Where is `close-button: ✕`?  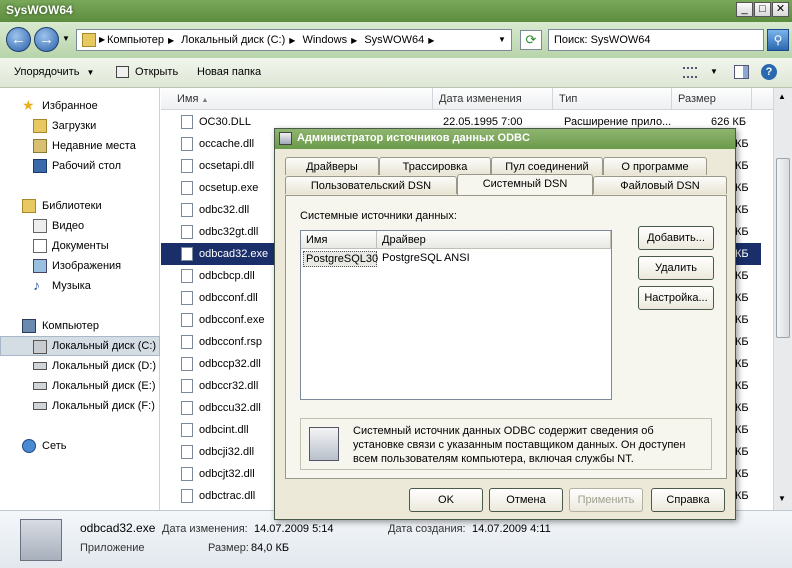
close-button: ✕ is located at coordinates (780, 9).